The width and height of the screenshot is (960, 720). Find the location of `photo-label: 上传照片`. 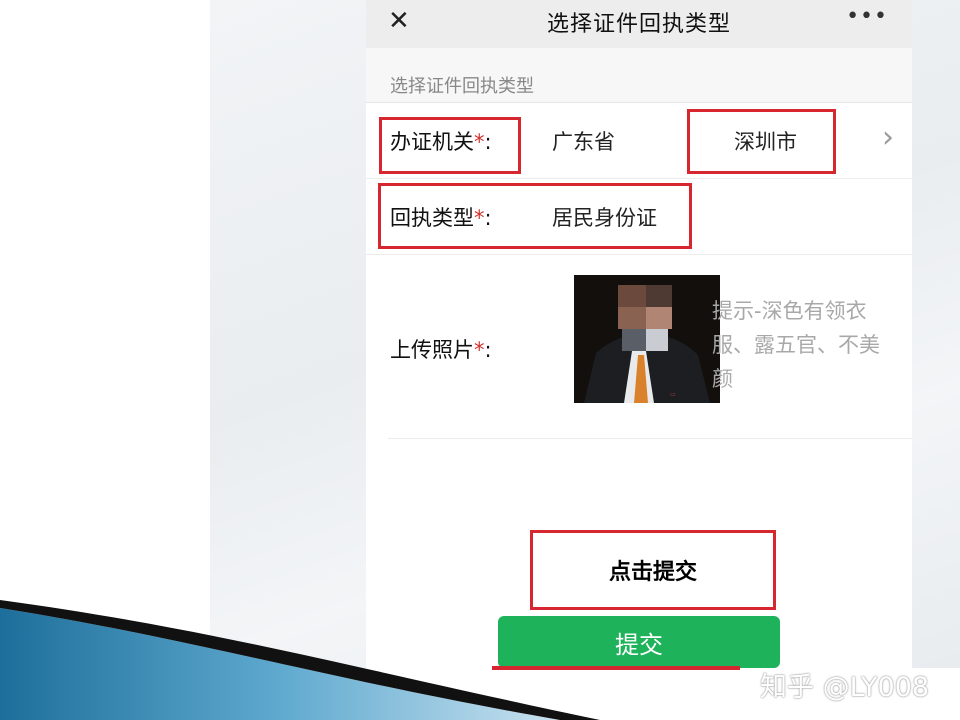

photo-label: 上传照片 is located at coordinates (432, 350).